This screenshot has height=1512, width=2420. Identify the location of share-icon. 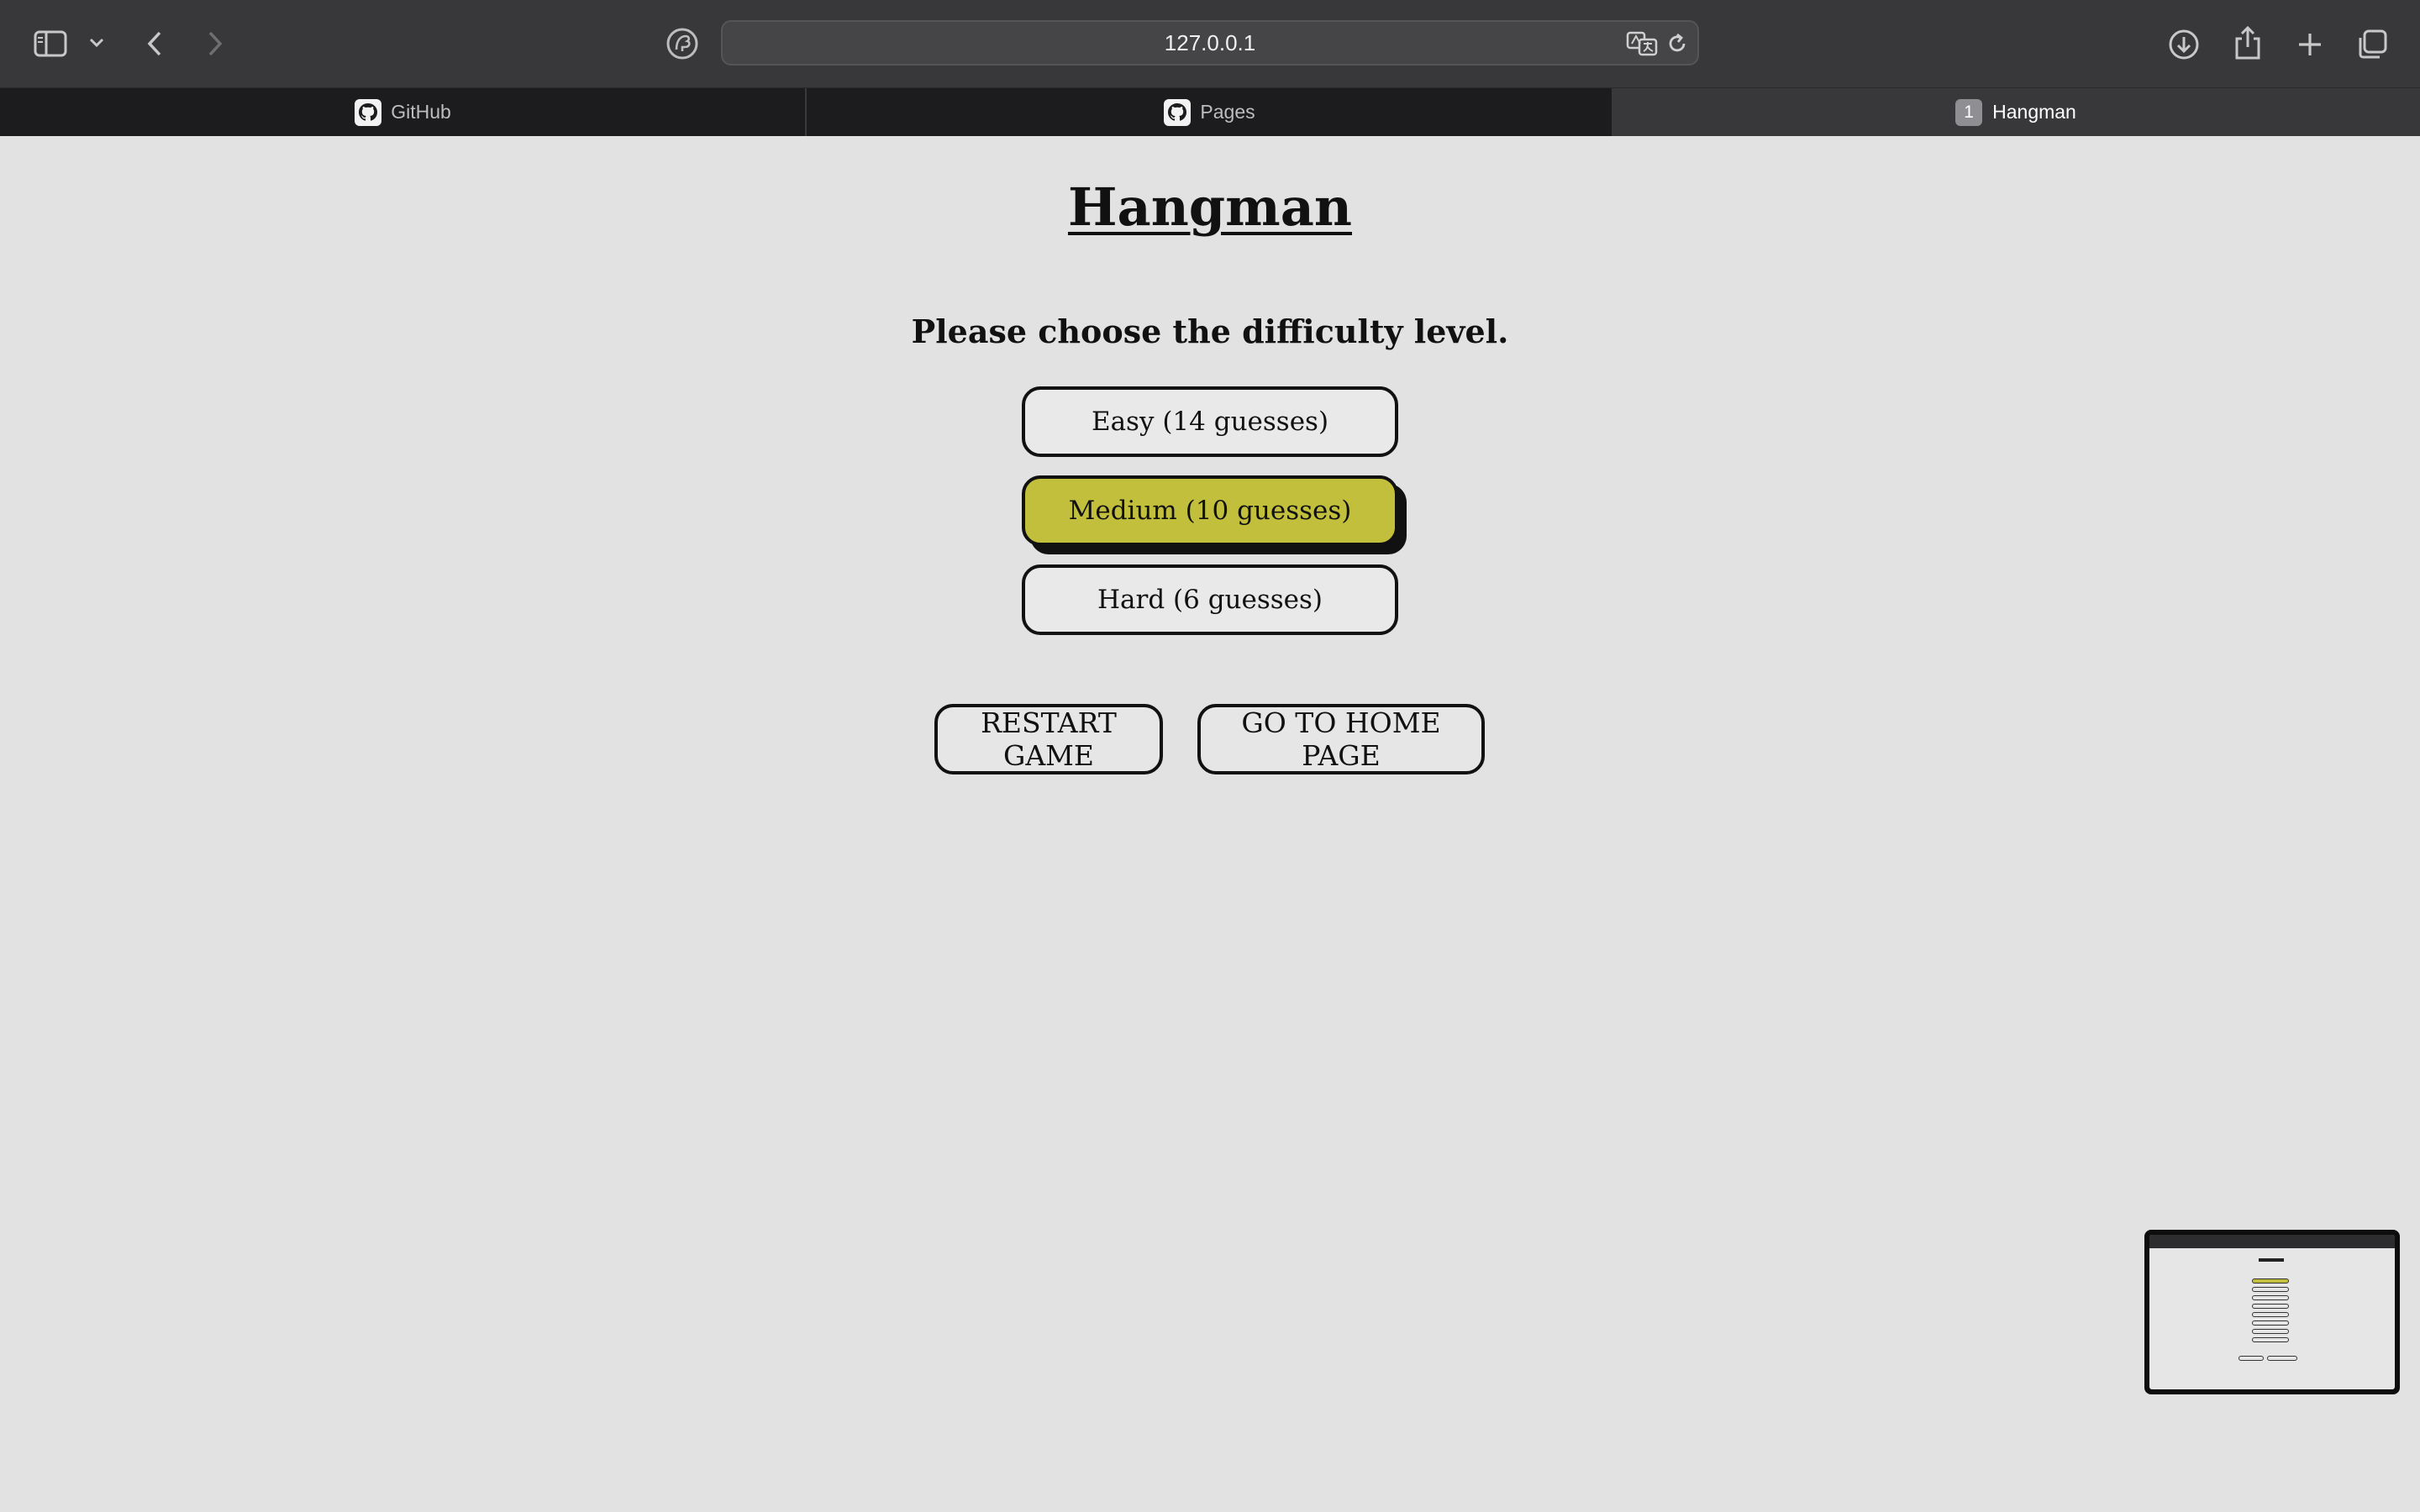
(2247, 43).